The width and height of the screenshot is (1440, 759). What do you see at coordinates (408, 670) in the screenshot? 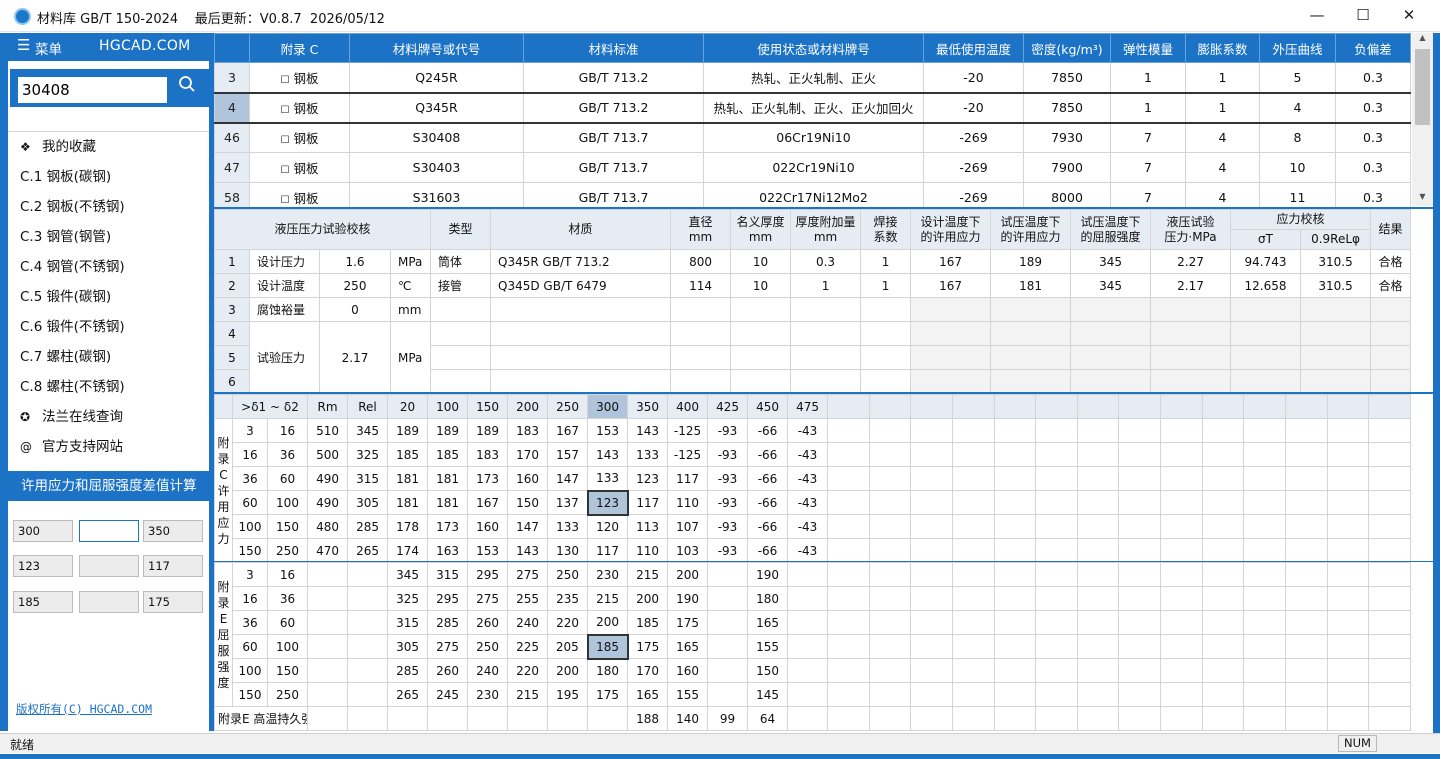
I see `stress-cell: 285` at bounding box center [408, 670].